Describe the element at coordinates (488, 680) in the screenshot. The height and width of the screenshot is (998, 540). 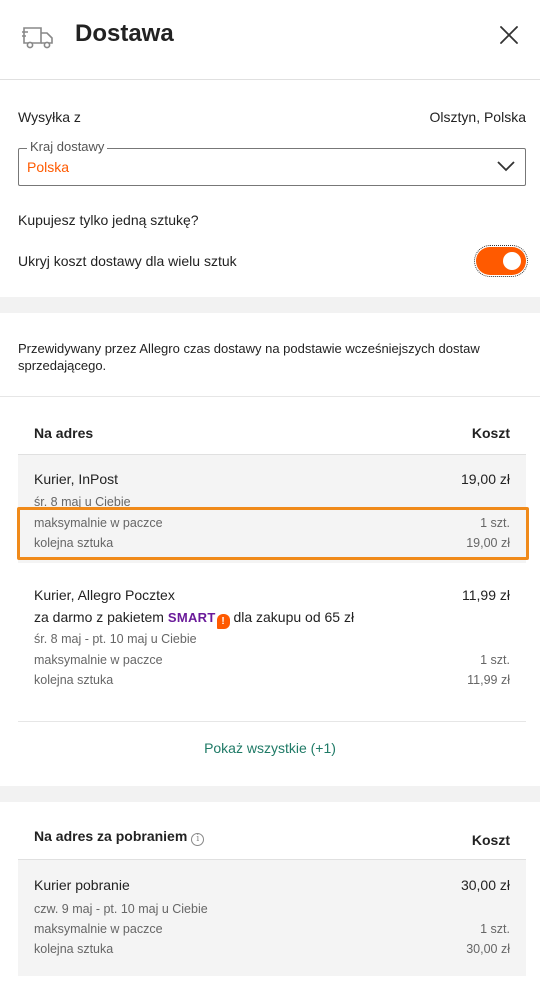
I see `next-item-value: 11,99 zł` at that location.